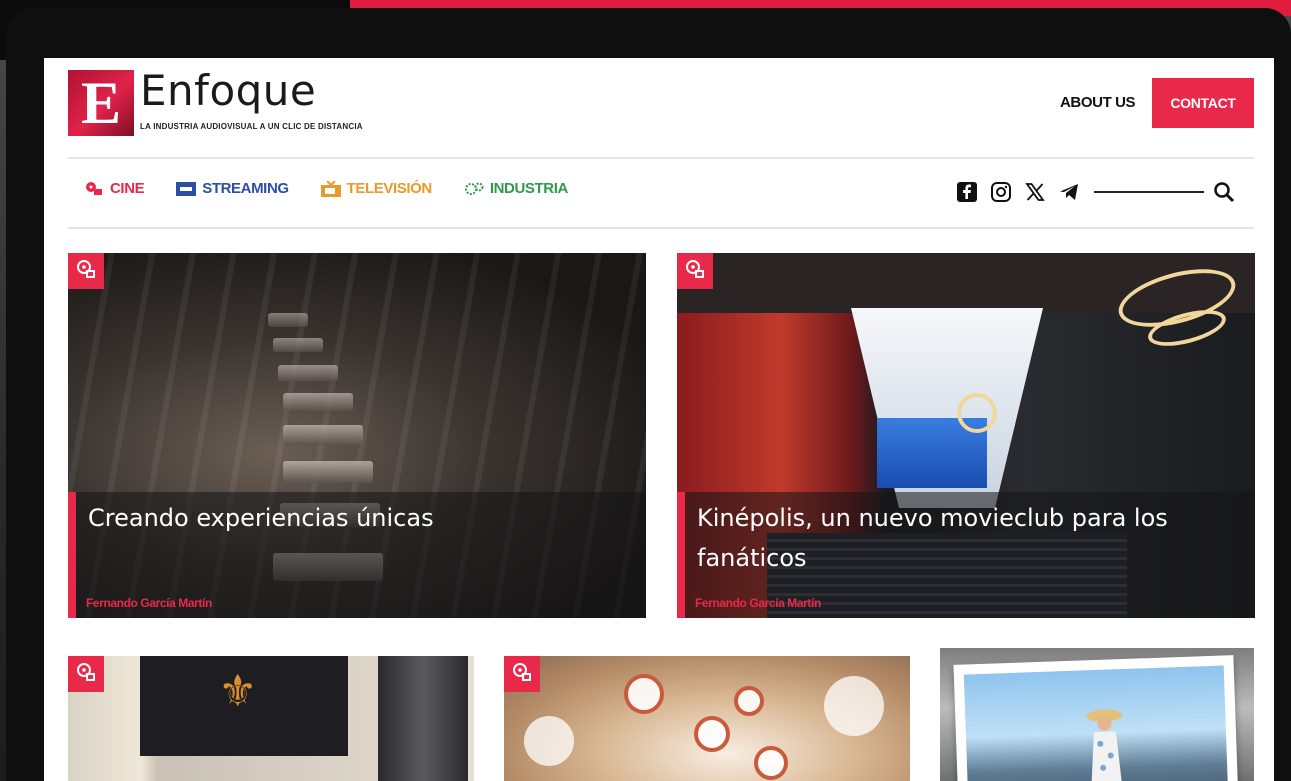 This screenshot has height=781, width=1291. Describe the element at coordinates (1224, 192) in the screenshot. I see `search-icon` at that location.